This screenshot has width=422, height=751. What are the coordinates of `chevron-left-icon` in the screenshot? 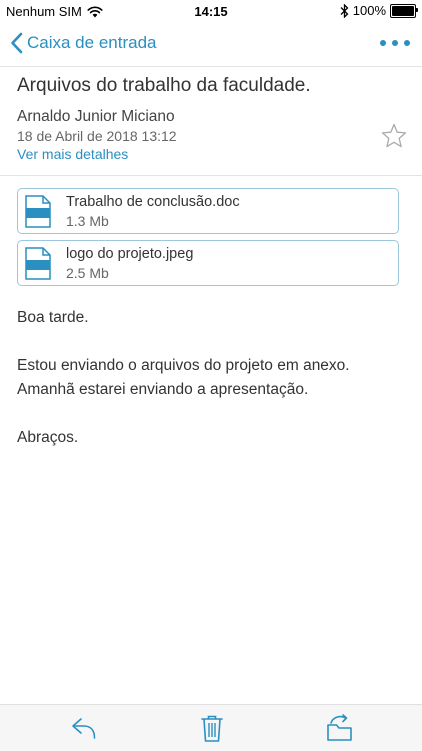 It's located at (17, 43).